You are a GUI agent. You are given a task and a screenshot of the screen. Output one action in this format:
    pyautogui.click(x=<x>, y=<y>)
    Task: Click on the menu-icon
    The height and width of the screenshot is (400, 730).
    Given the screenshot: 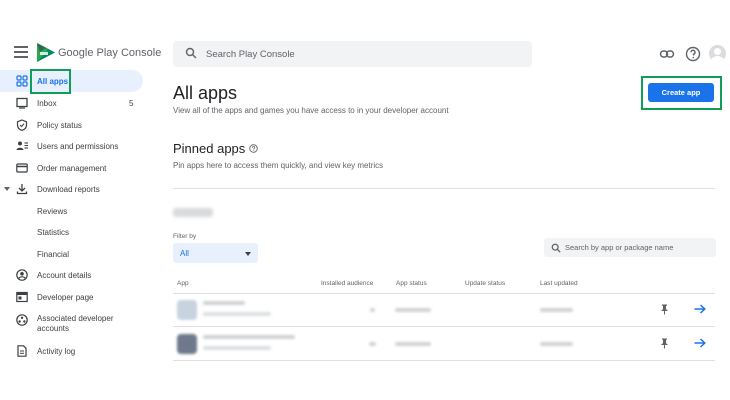 What is the action you would take?
    pyautogui.click(x=21, y=52)
    